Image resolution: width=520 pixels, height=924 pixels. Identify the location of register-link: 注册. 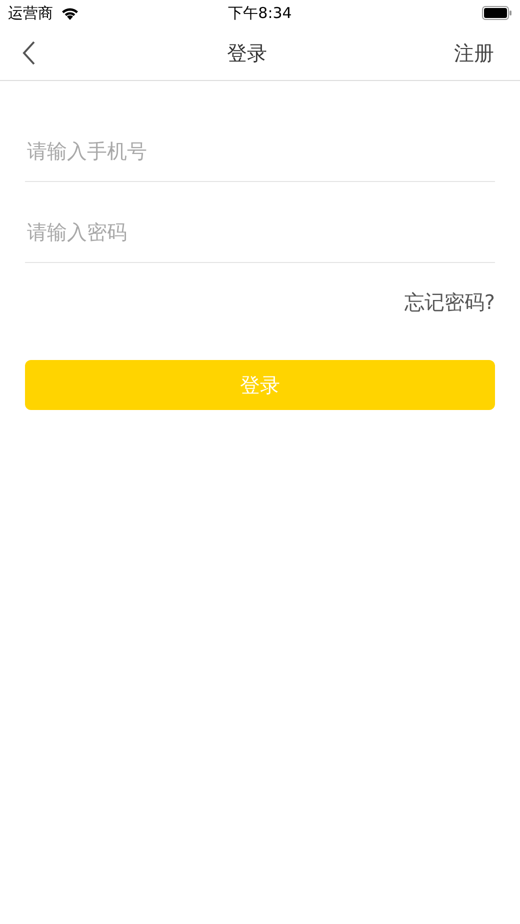
(474, 53).